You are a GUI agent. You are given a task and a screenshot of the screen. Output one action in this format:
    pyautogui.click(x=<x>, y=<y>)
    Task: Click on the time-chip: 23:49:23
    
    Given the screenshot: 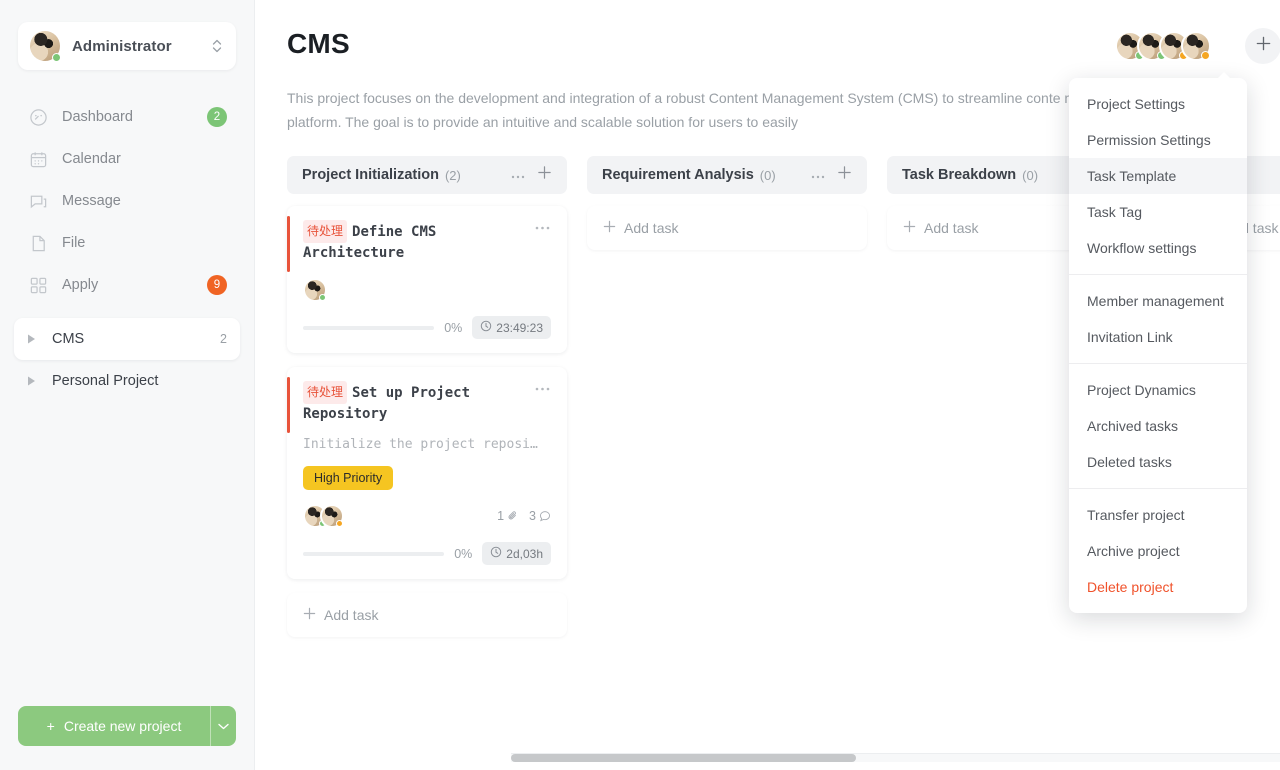 What is the action you would take?
    pyautogui.click(x=511, y=327)
    